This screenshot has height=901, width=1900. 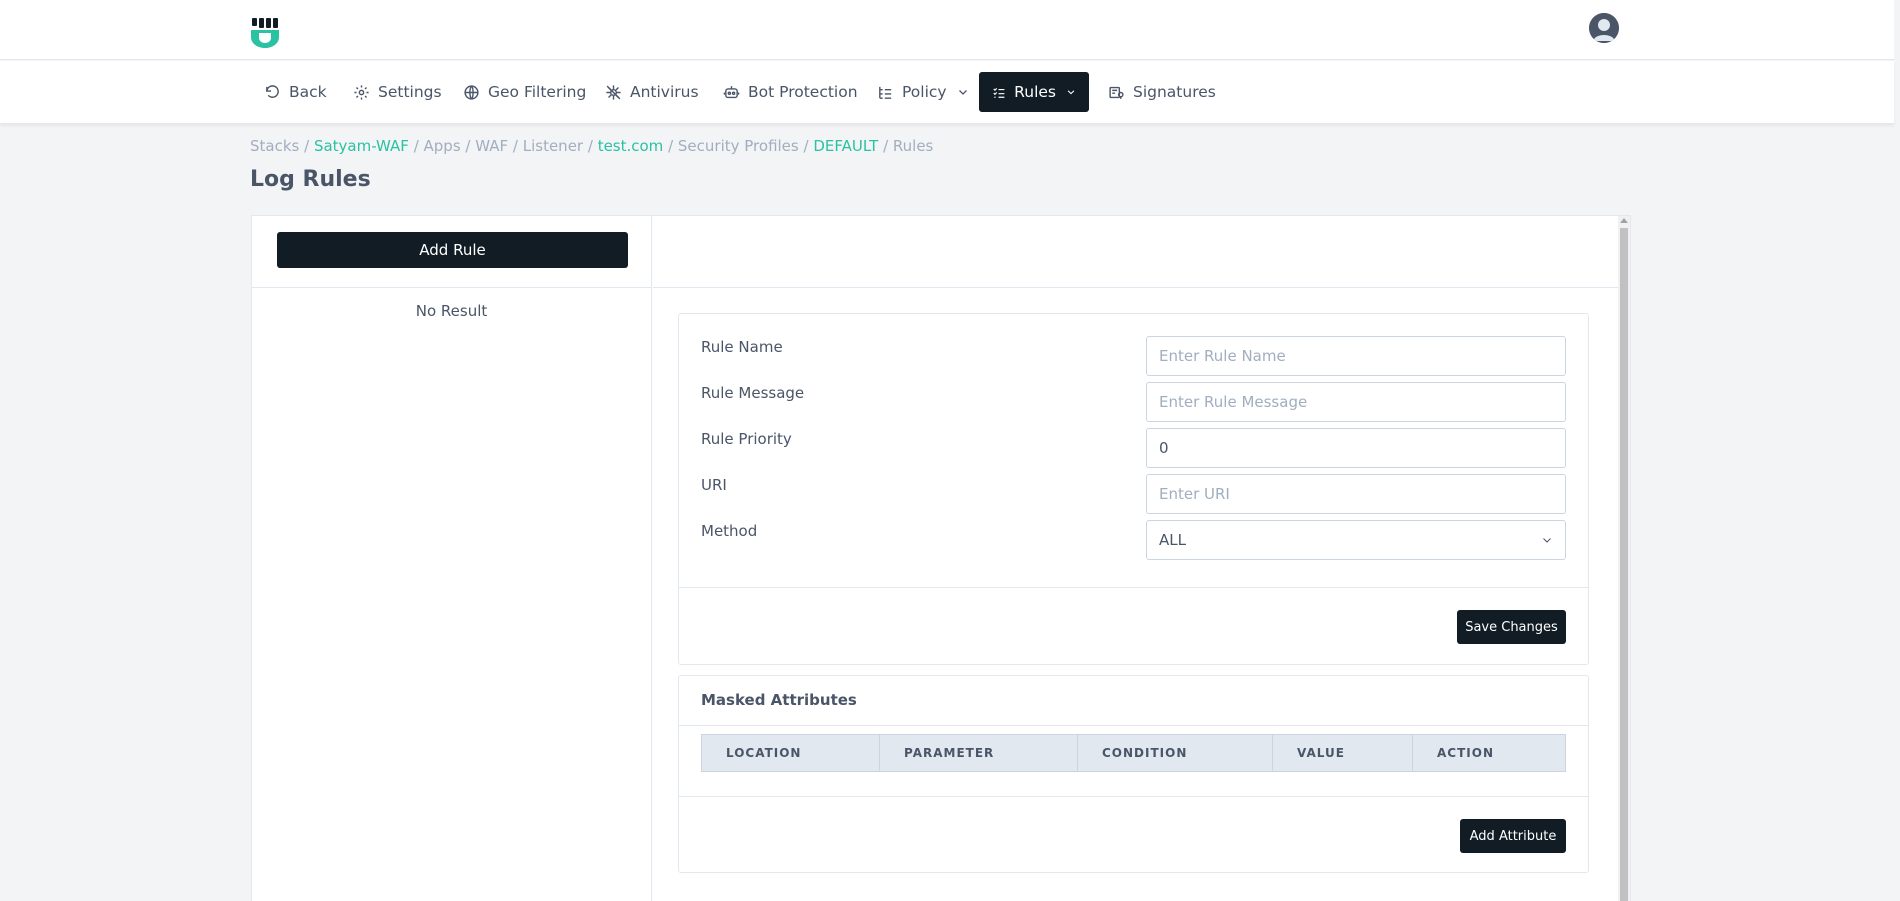 I want to click on scrollbar, so click(x=1624, y=558).